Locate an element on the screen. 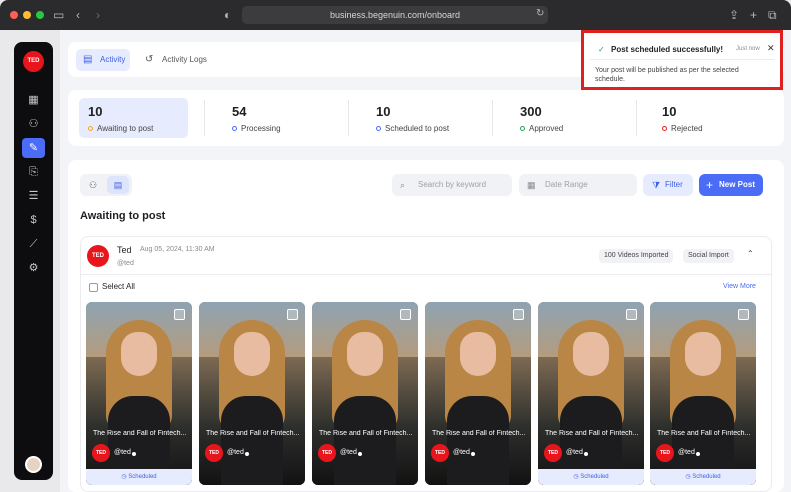 This screenshot has width=791, height=492. maximize-window-button is located at coordinates (40, 15).